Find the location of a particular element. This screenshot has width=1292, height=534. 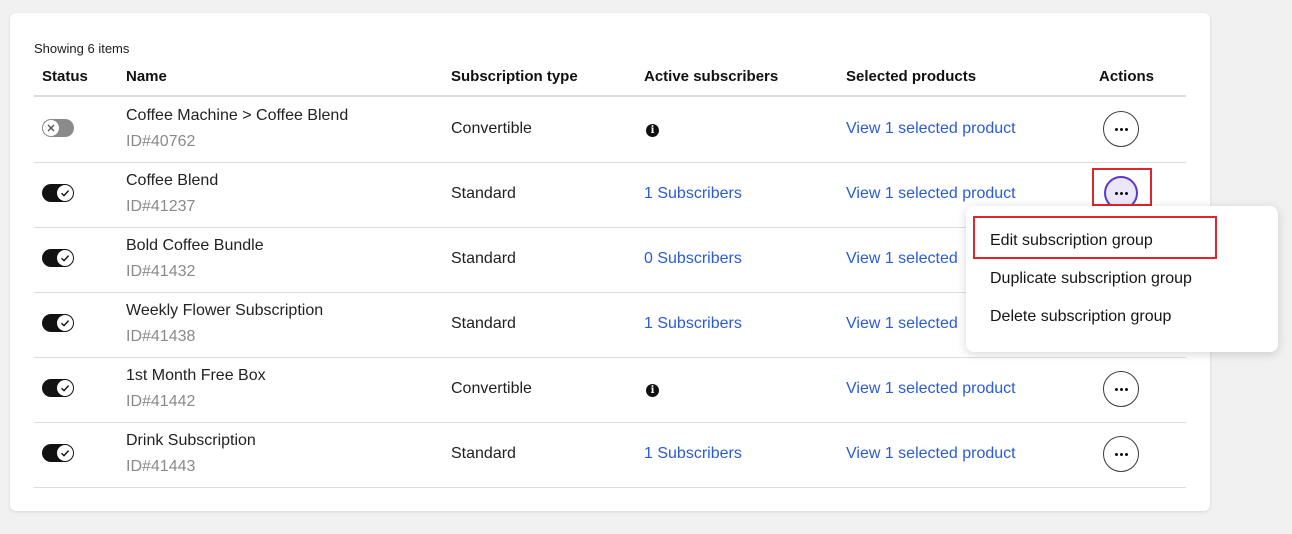

group-name: 1st Month Free Box is located at coordinates (196, 375).